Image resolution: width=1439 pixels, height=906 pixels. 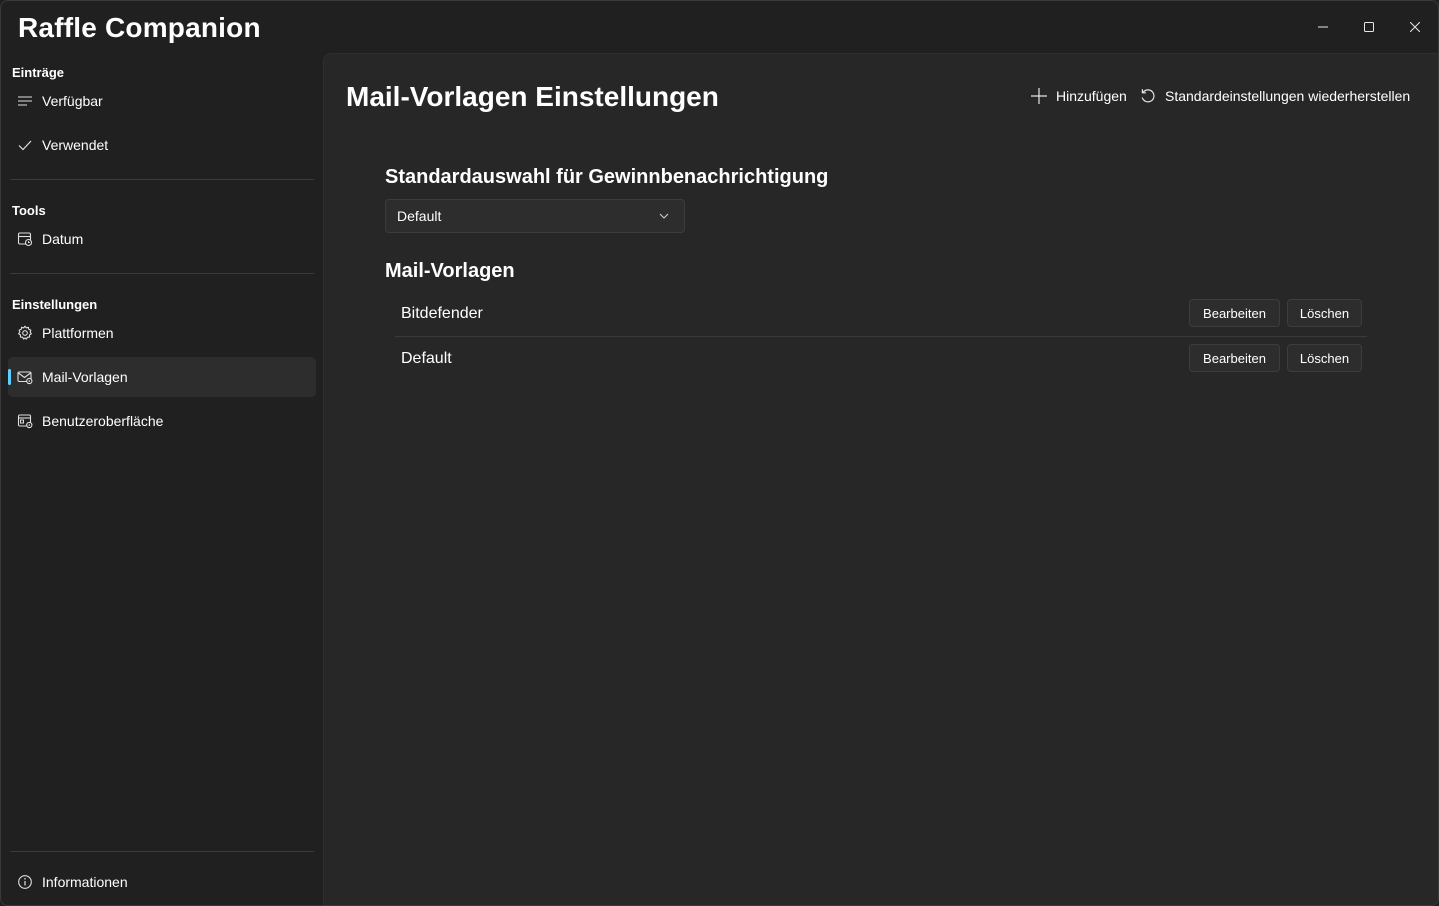 I want to click on nav-item-label: Verwendet, so click(x=75, y=145).